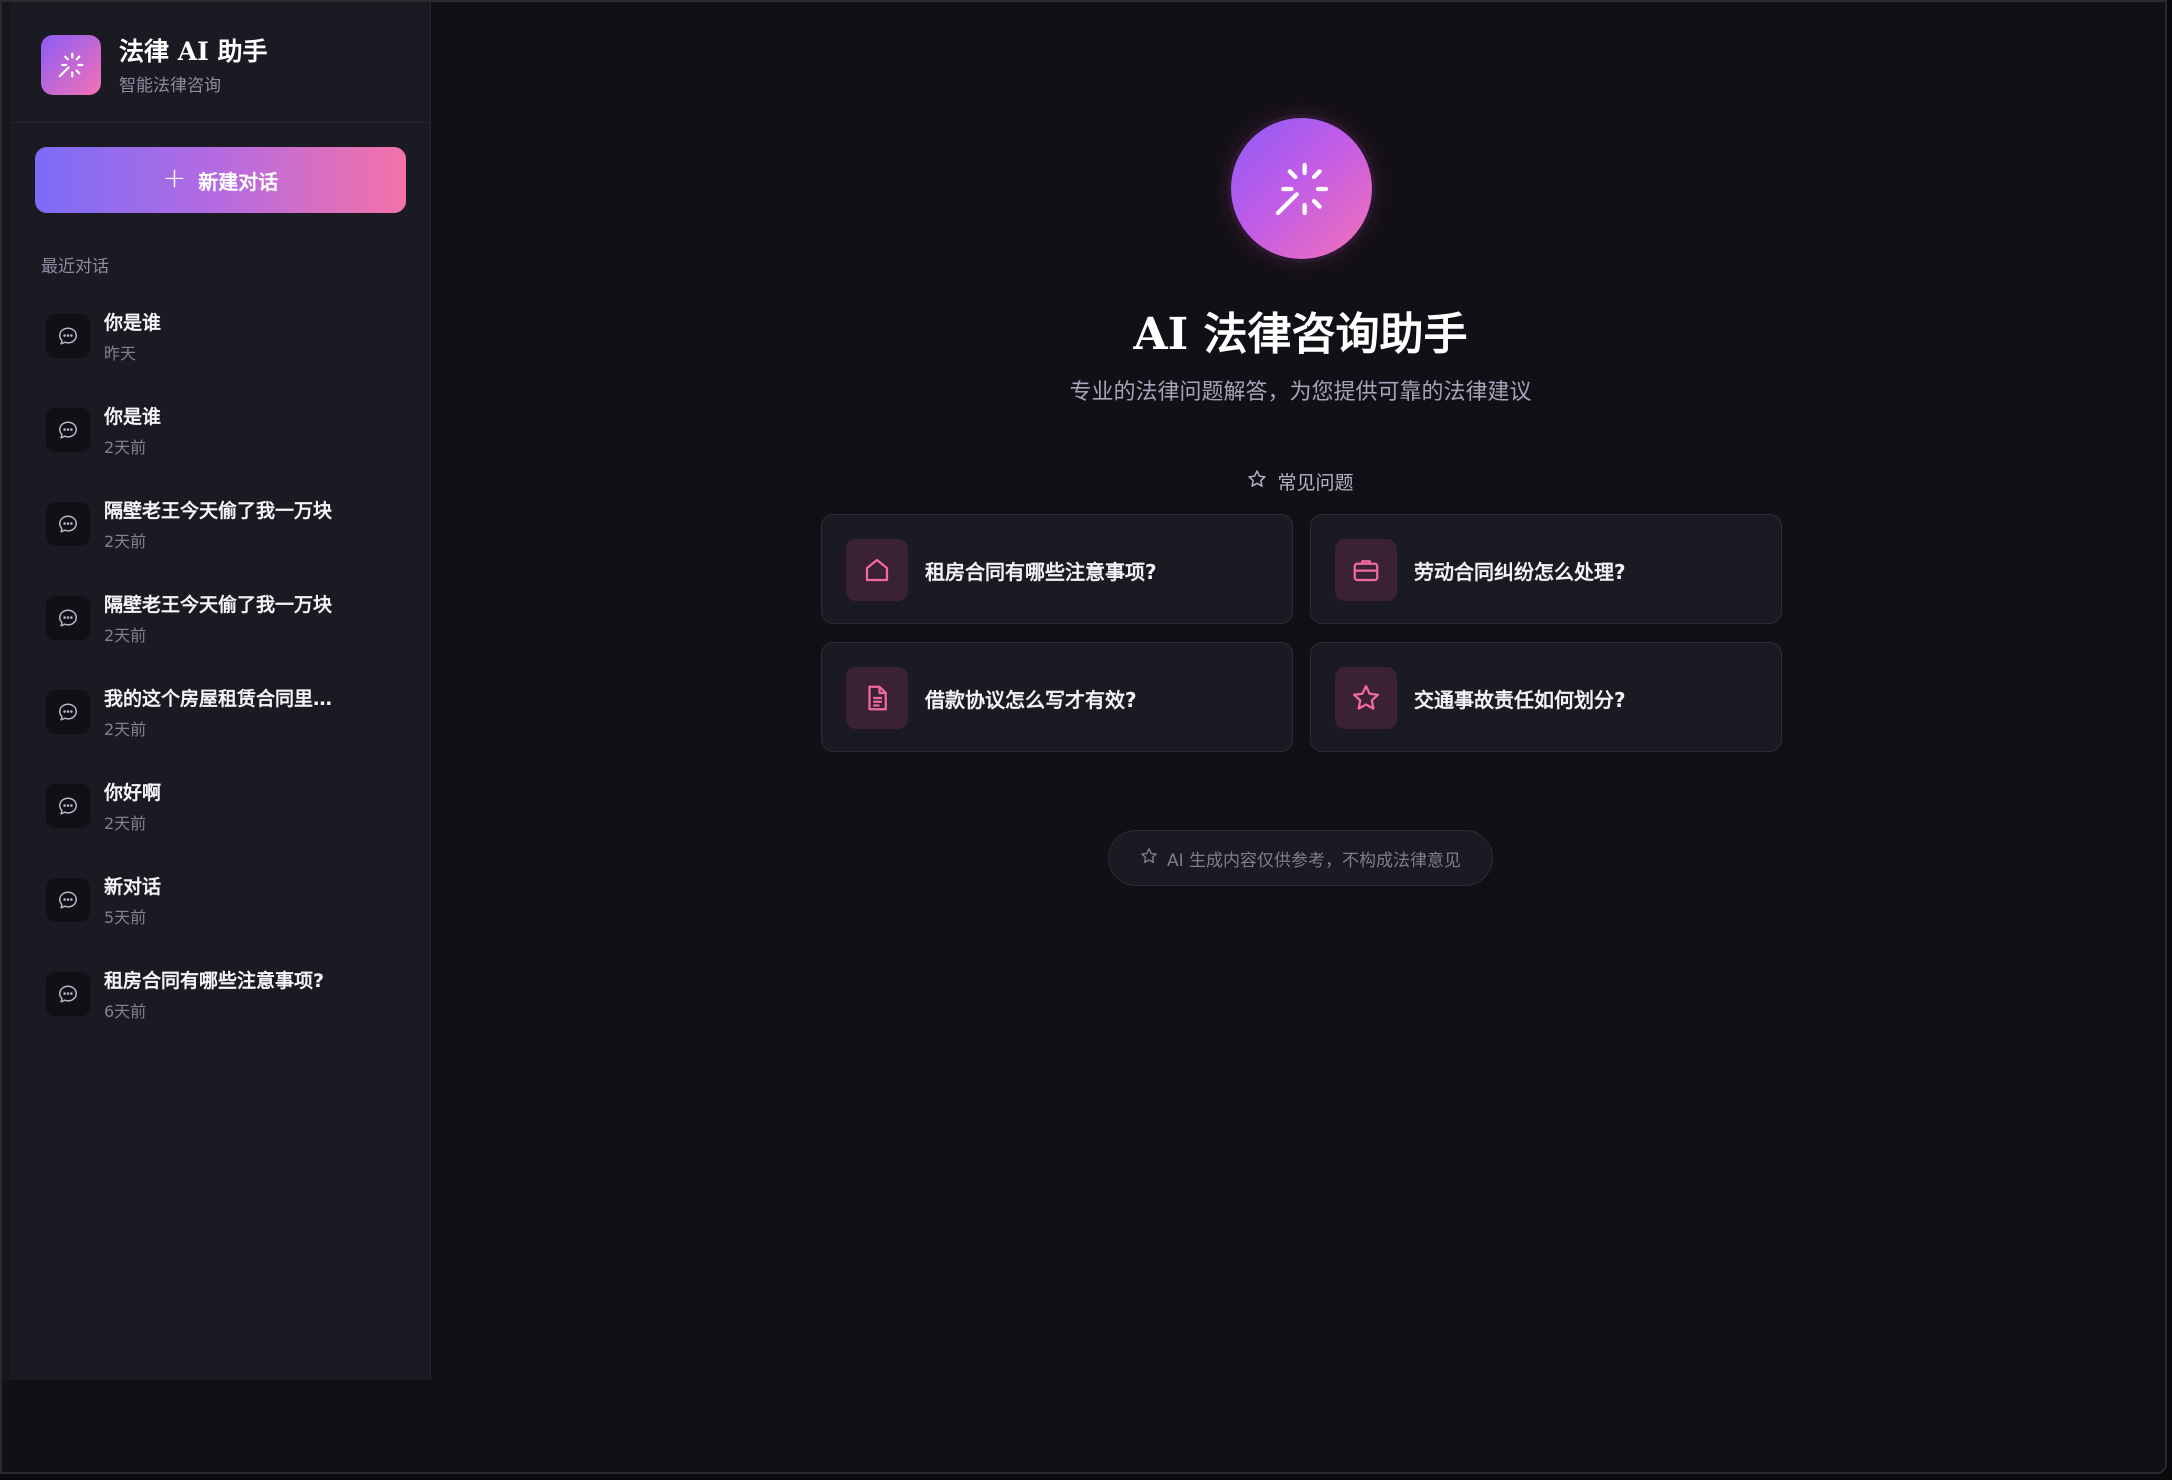  Describe the element at coordinates (1315, 483) in the screenshot. I see `faq-heading-label: 常见问题` at that location.